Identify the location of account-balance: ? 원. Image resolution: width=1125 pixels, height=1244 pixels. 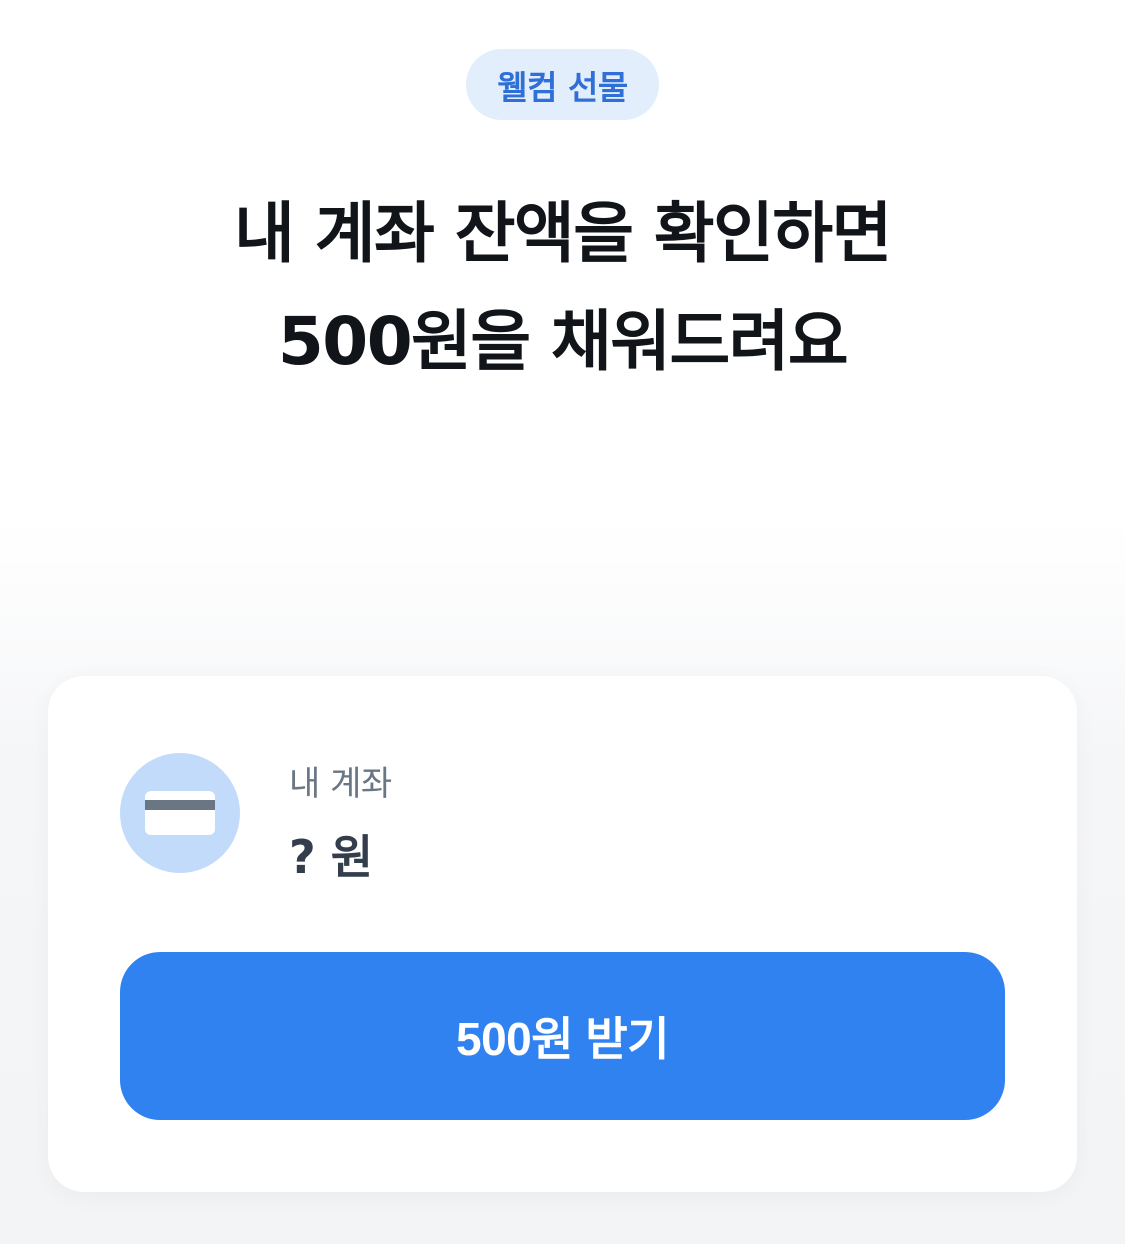
(331, 857).